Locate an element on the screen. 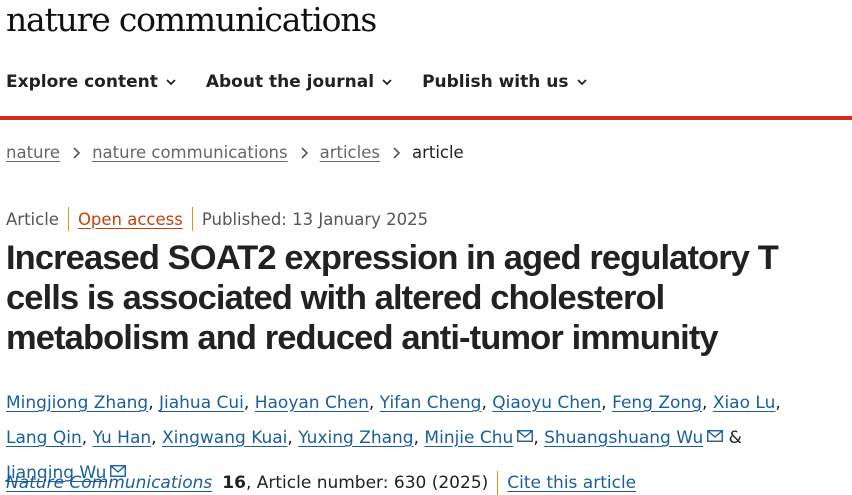  nav-label: Explore content is located at coordinates (82, 82).